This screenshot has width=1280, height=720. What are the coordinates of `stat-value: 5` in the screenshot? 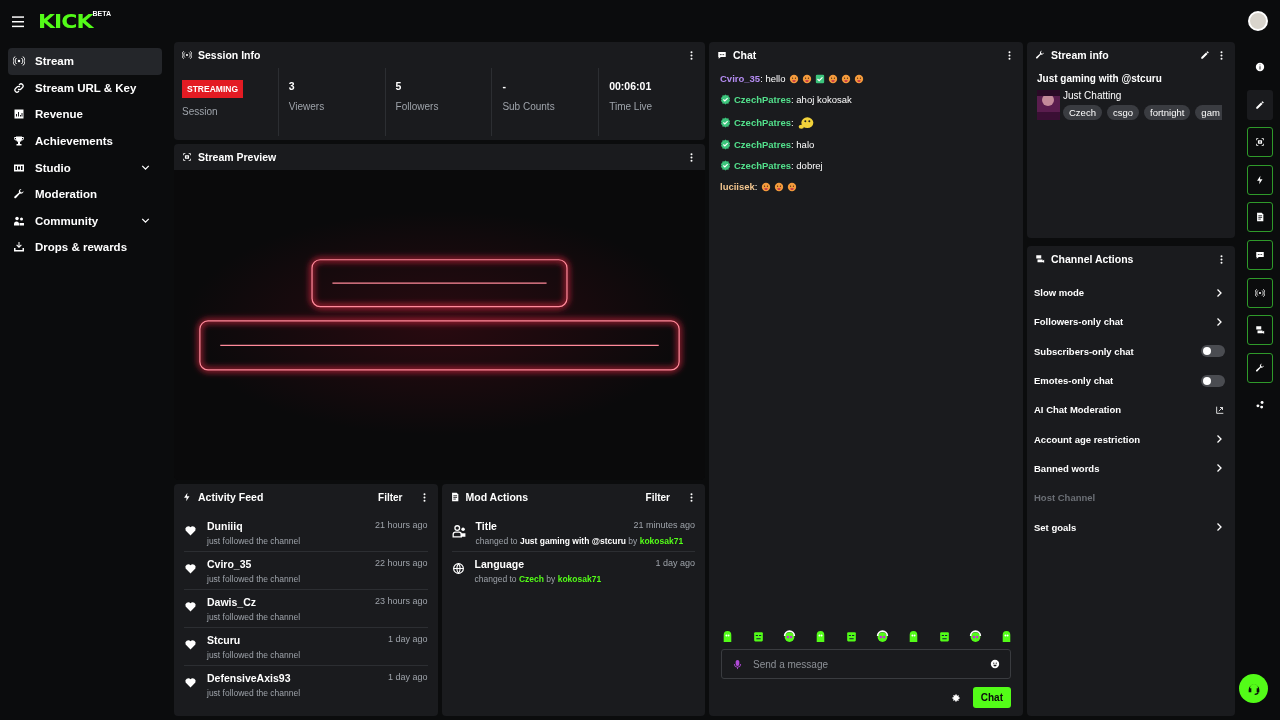 It's located at (399, 86).